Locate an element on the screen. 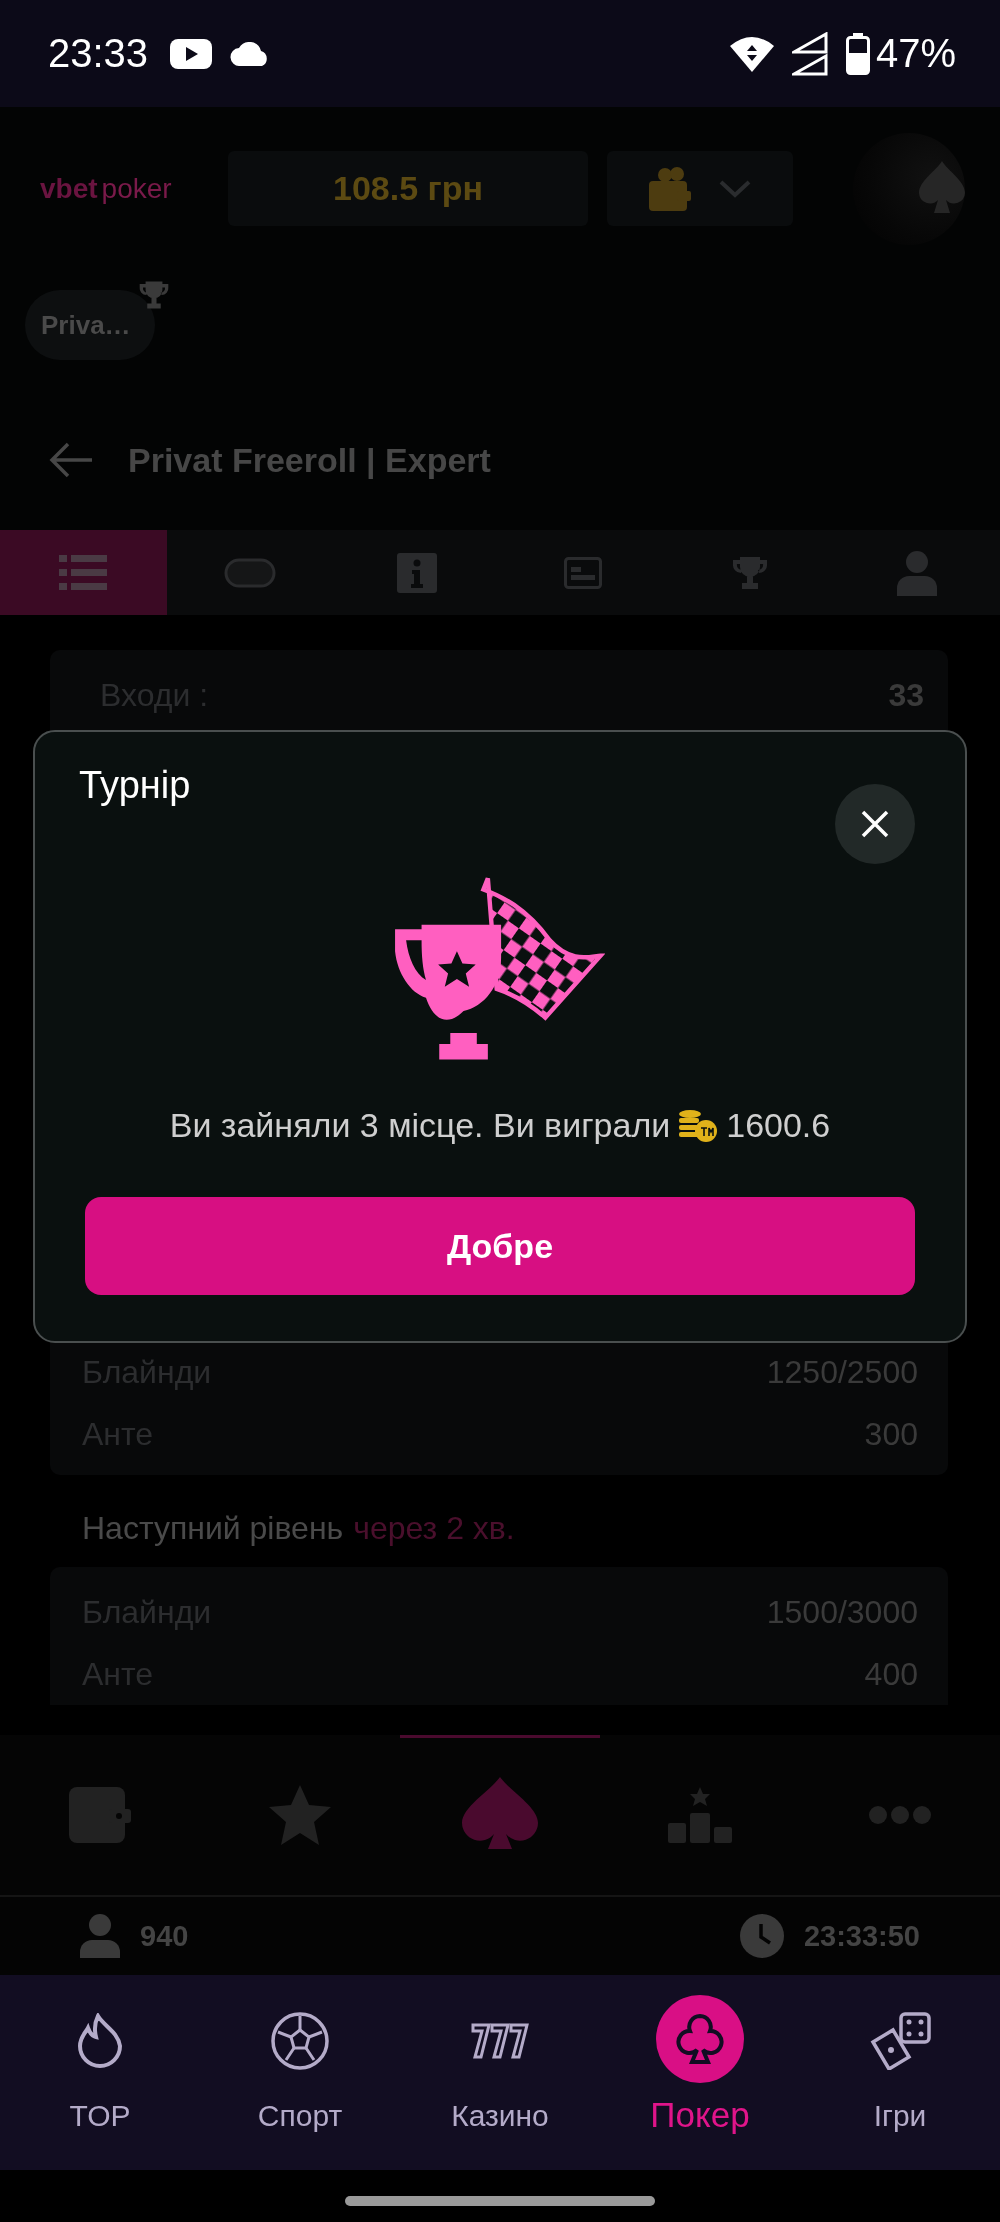 The image size is (1000, 2222). page-title: Privat Freeroll | Expert is located at coordinates (309, 460).